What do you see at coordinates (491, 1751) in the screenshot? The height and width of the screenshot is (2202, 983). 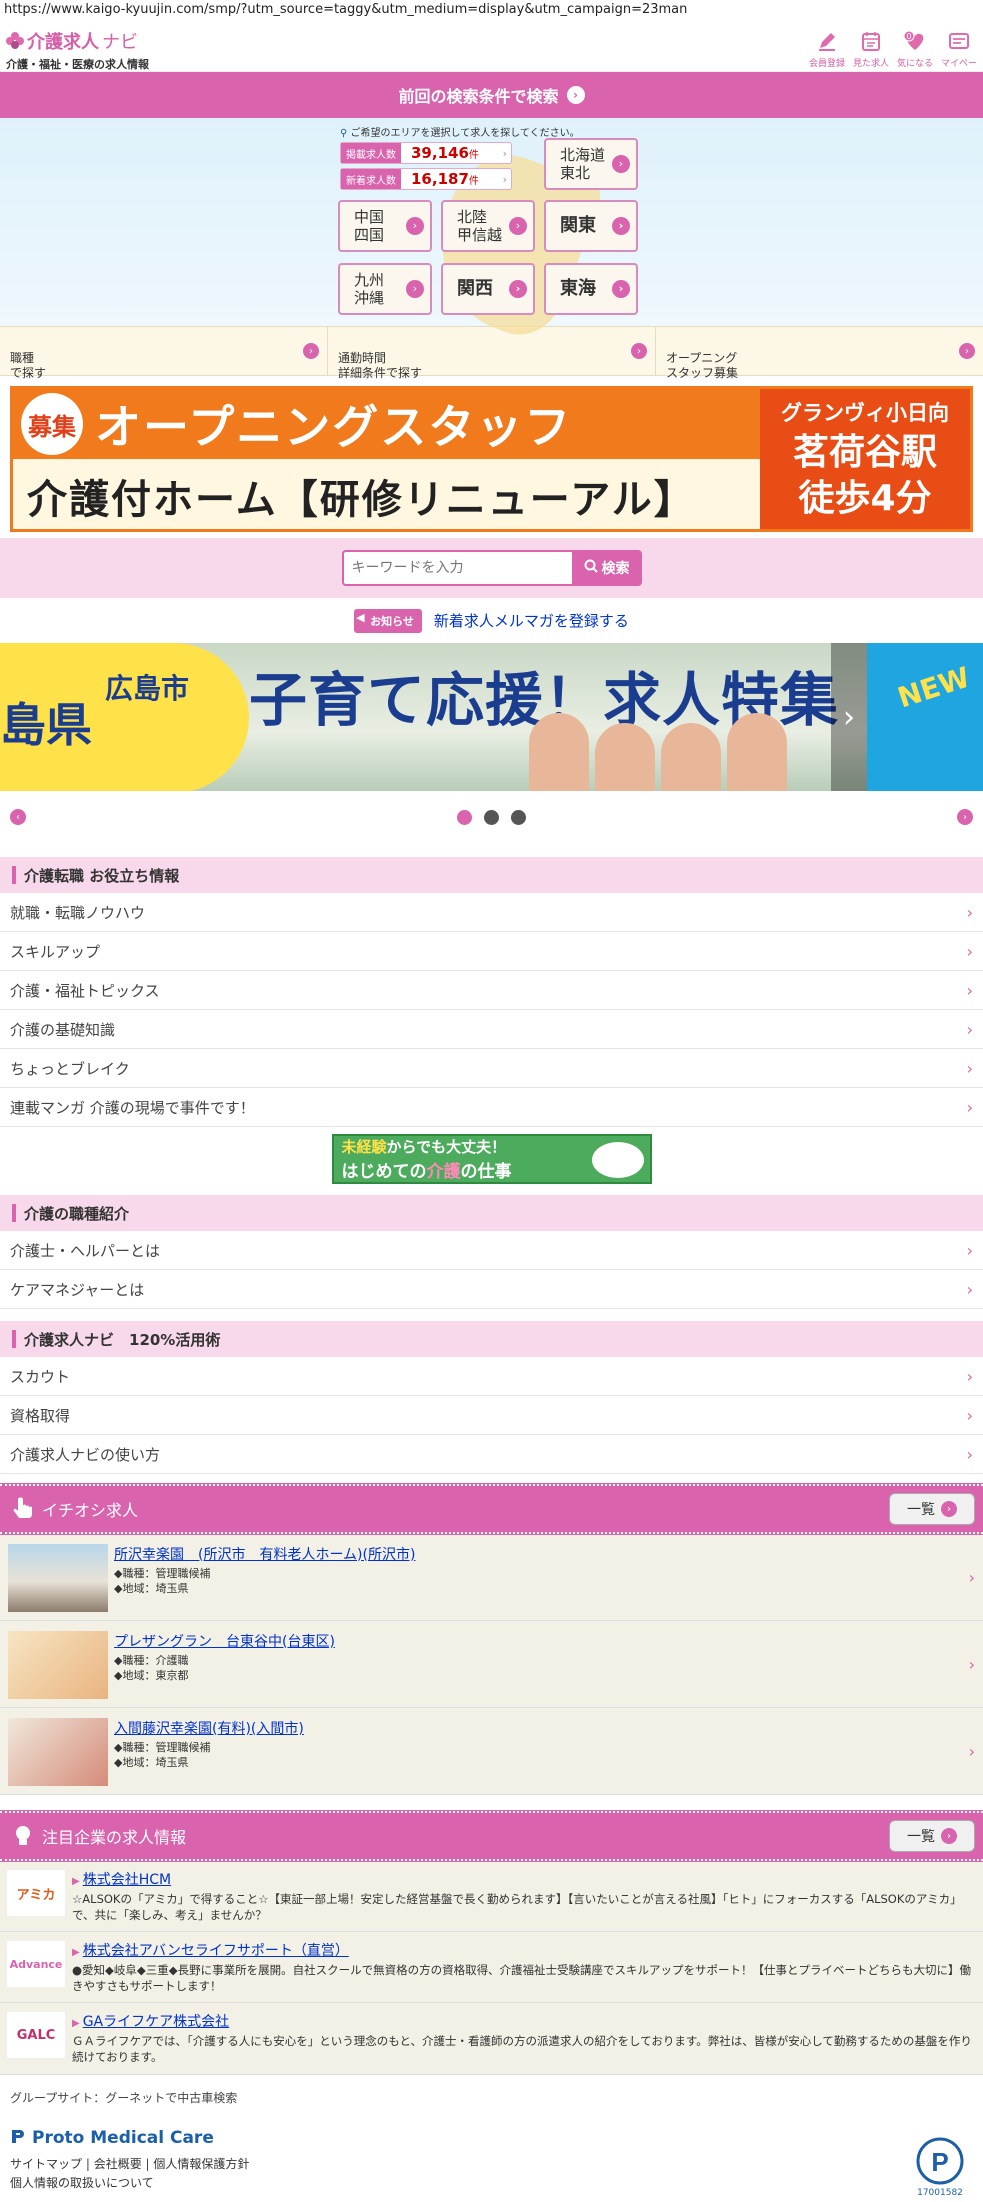 I see `job-card: 入間藤沢幸楽園(有料)(入間市) ◆職種：管理職候補 ◆地域：埼玉県 ›` at bounding box center [491, 1751].